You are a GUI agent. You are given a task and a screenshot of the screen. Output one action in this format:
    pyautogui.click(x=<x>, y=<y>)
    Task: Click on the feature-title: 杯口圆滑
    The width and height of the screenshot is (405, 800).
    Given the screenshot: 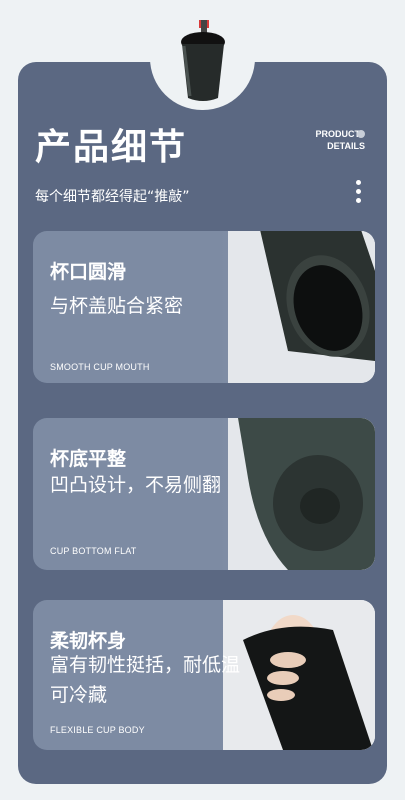 What is the action you would take?
    pyautogui.click(x=88, y=272)
    